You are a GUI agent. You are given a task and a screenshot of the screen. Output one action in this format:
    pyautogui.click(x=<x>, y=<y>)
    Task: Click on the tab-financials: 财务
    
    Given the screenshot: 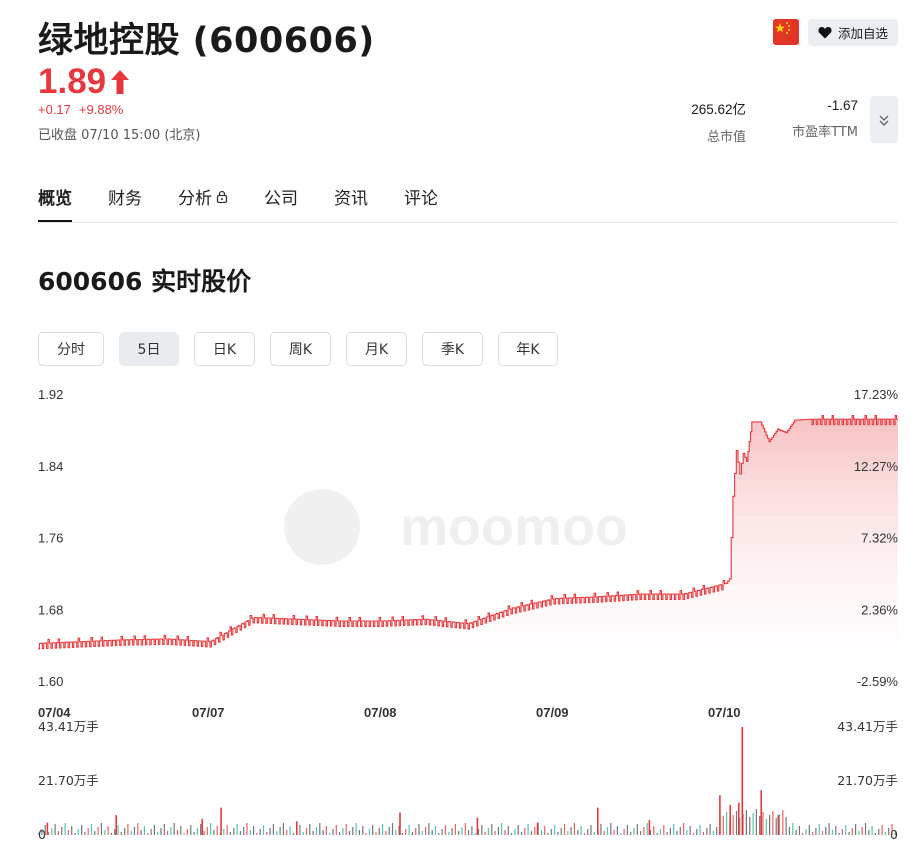 What is the action you would take?
    pyautogui.click(x=125, y=203)
    